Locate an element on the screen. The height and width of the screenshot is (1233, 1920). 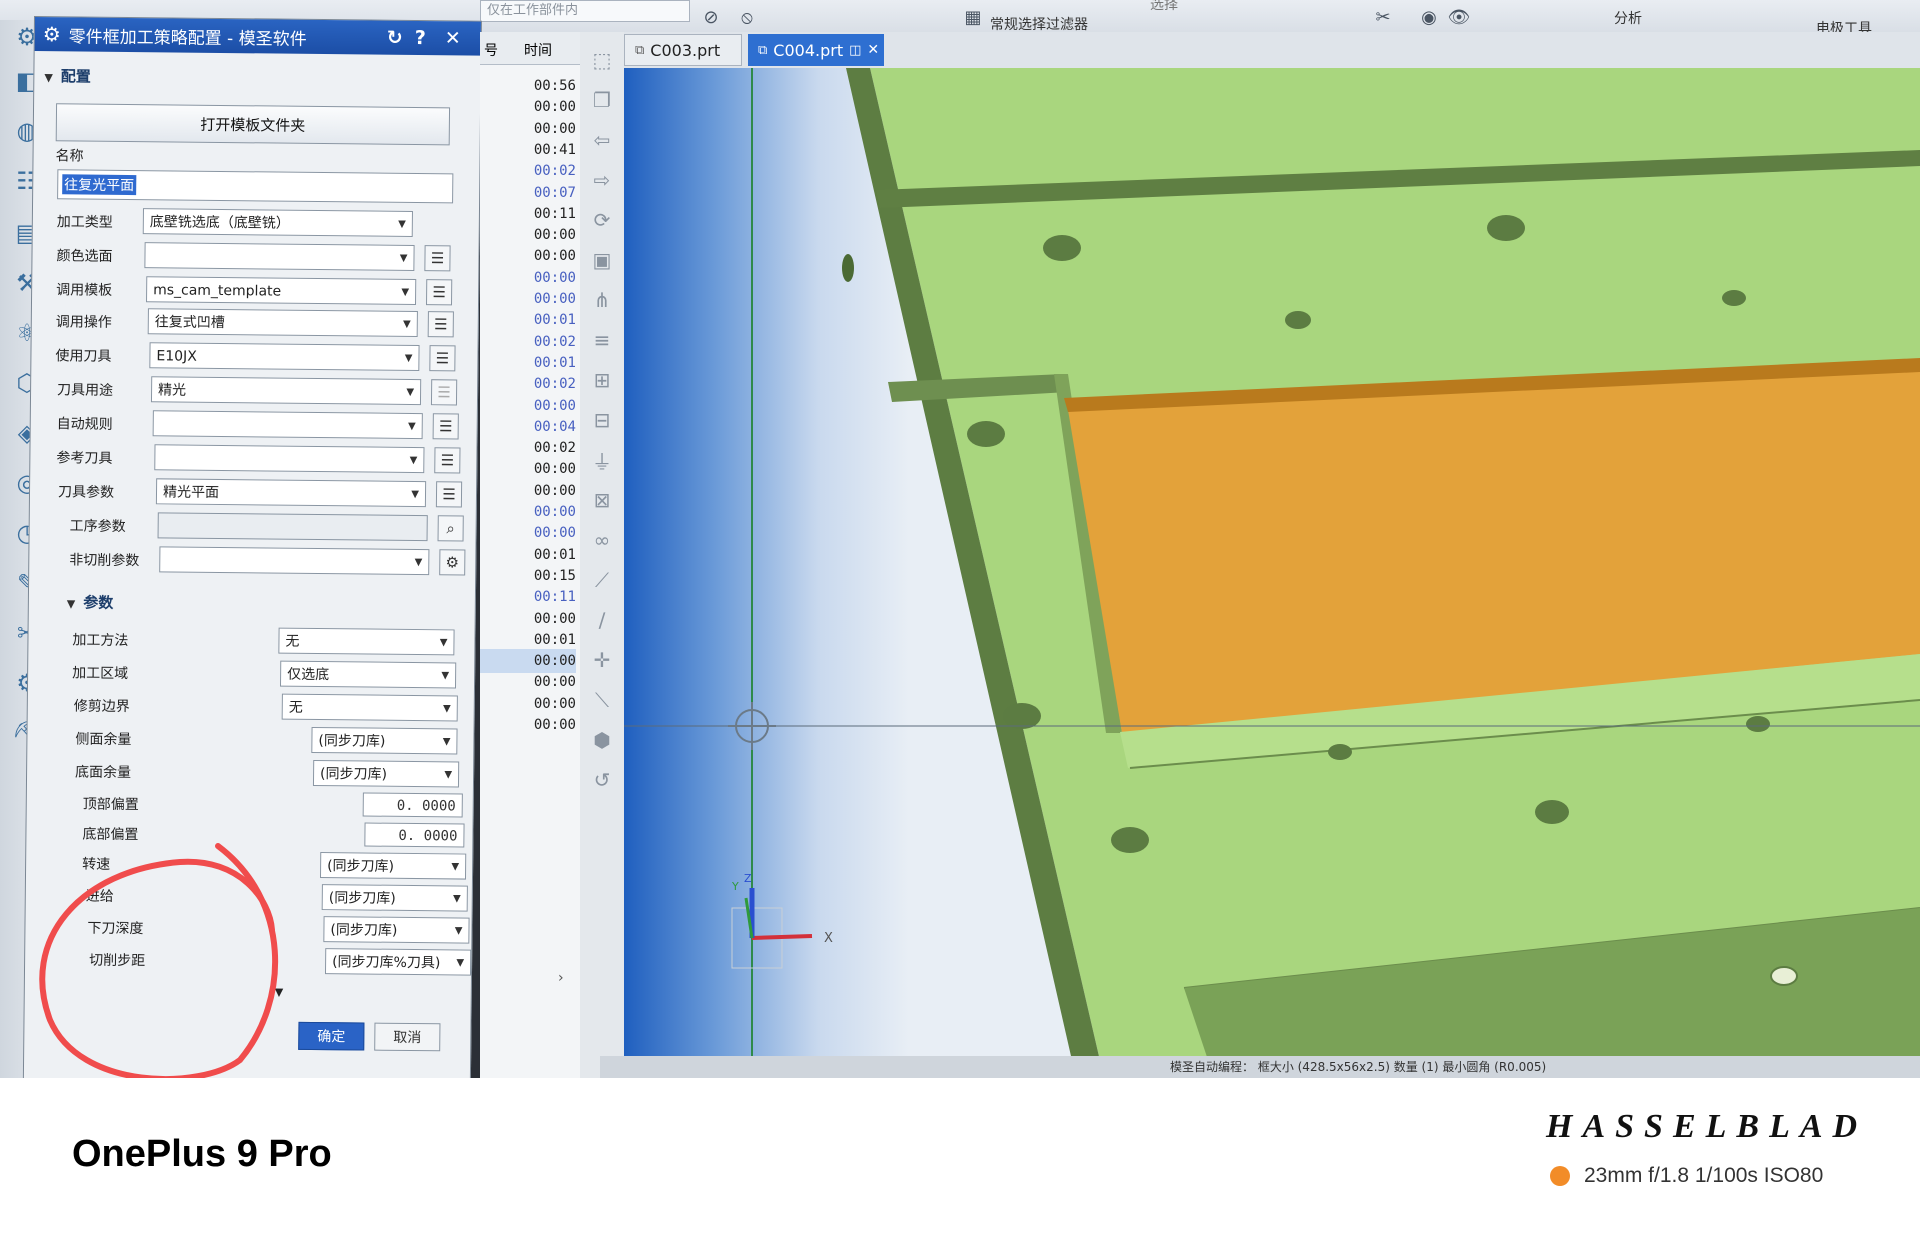
device-name: OnePlus 9 Pro is located at coordinates (202, 1154).